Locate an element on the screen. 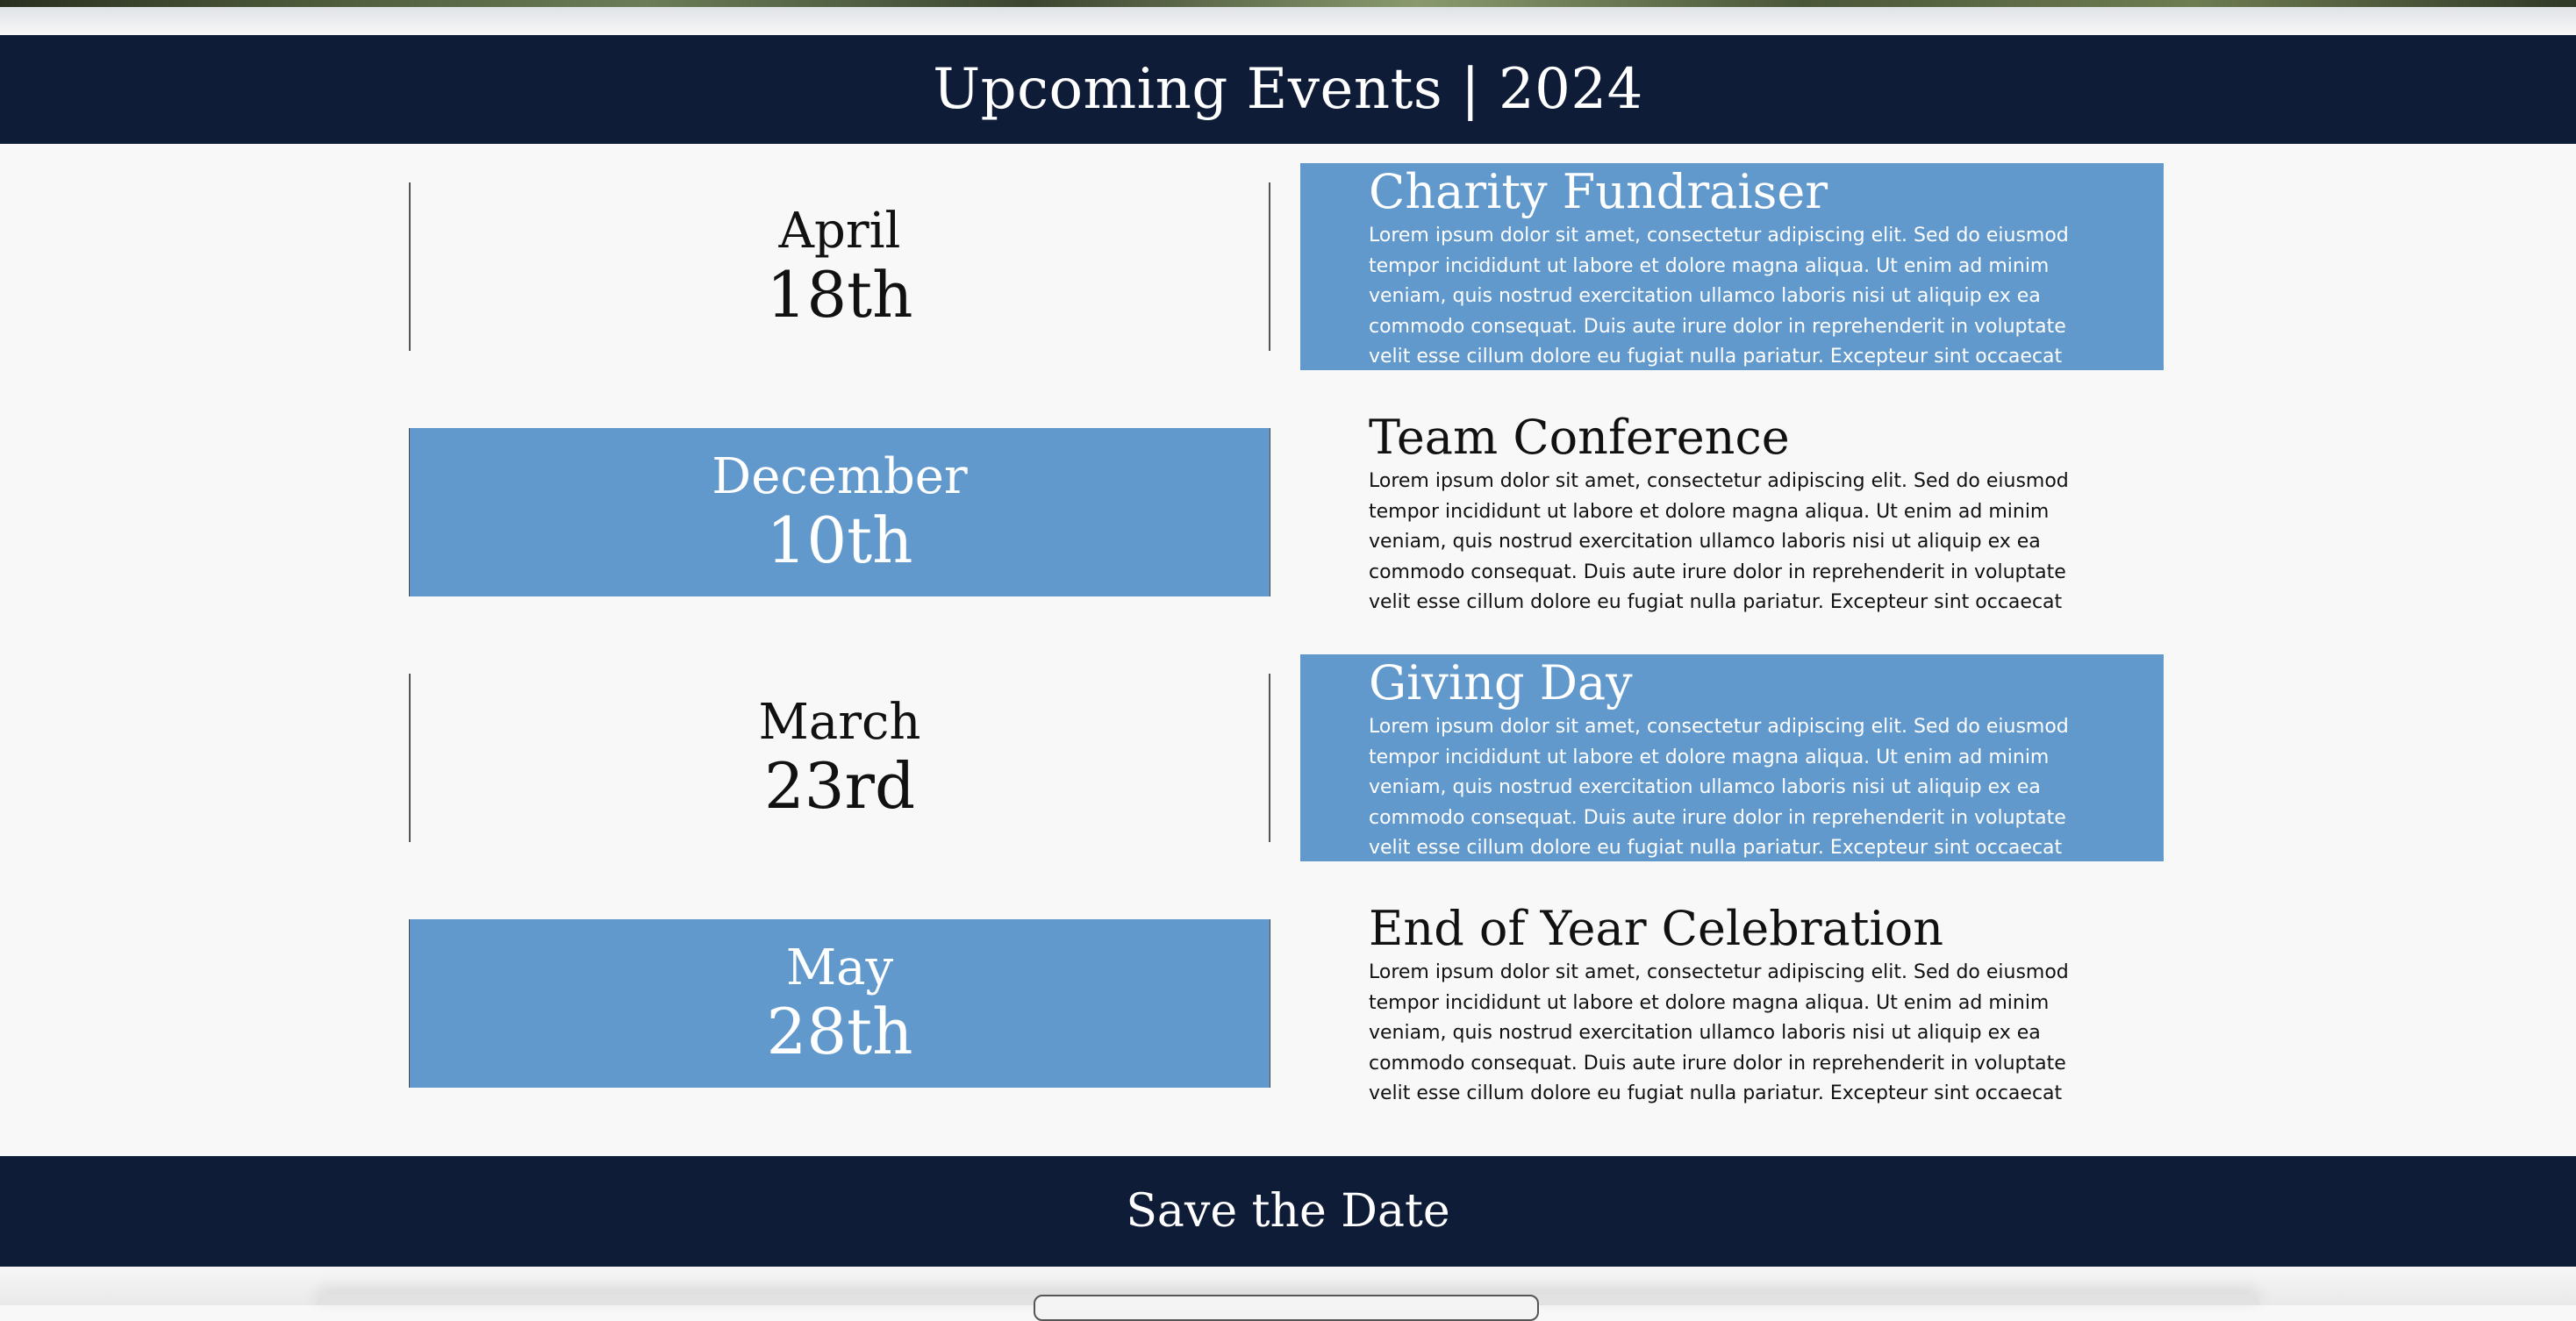 The height and width of the screenshot is (1321, 2576). event-title: Charity Fundraiser is located at coordinates (1598, 191).